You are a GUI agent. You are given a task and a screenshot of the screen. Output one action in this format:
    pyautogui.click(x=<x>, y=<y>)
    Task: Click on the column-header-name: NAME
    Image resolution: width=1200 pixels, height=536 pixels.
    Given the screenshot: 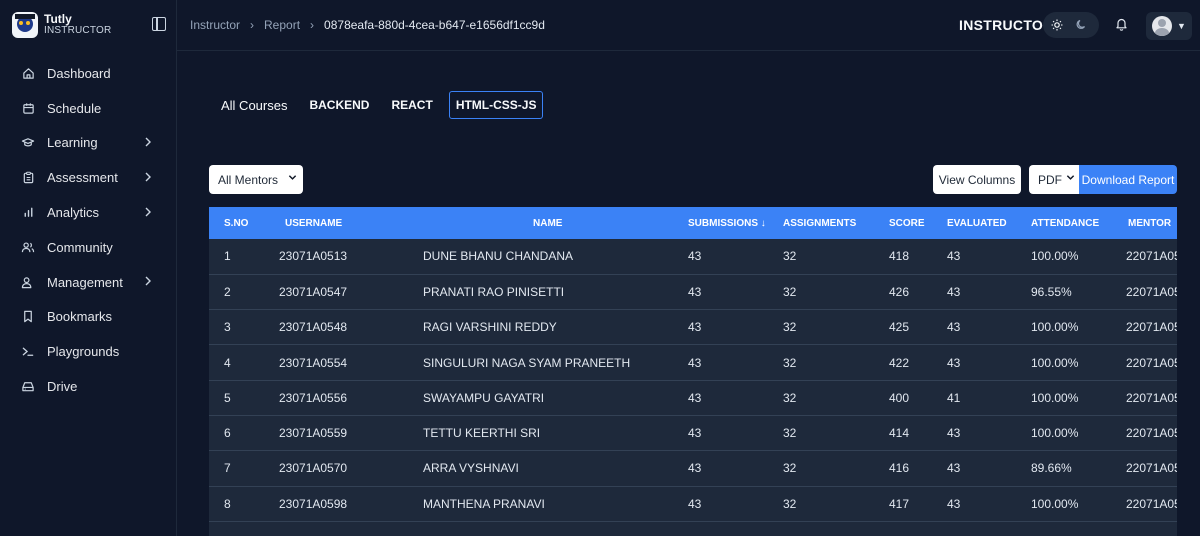 What is the action you would take?
    pyautogui.click(x=550, y=223)
    